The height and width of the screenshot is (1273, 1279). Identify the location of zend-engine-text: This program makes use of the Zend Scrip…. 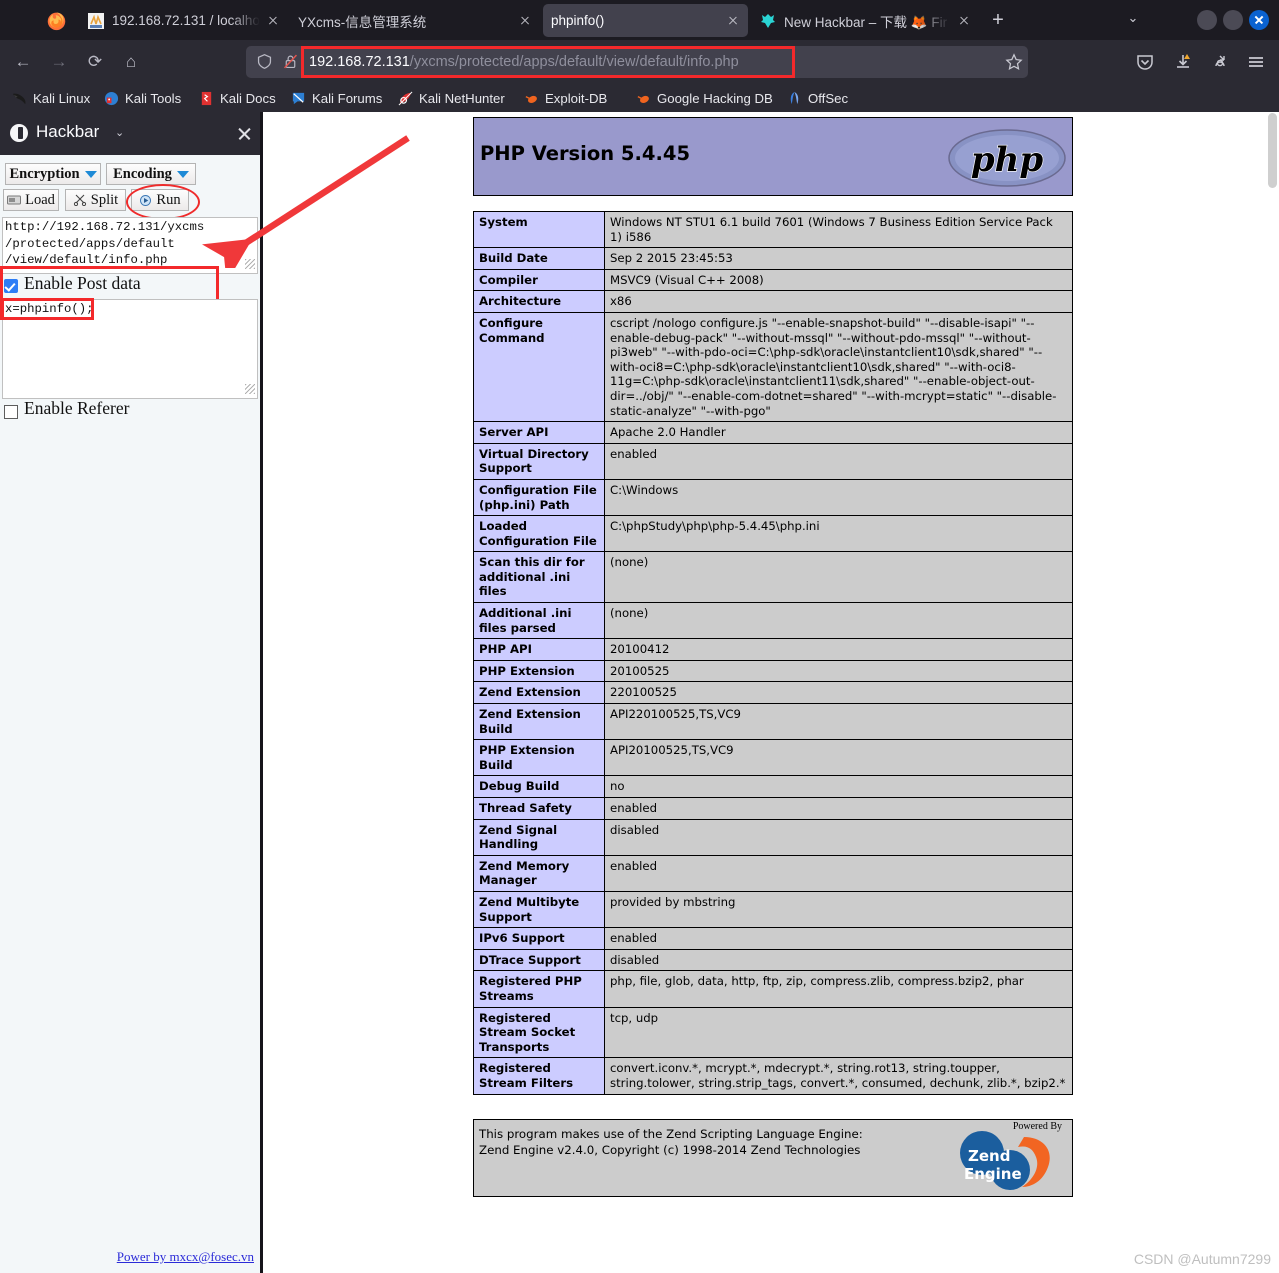
(671, 1142).